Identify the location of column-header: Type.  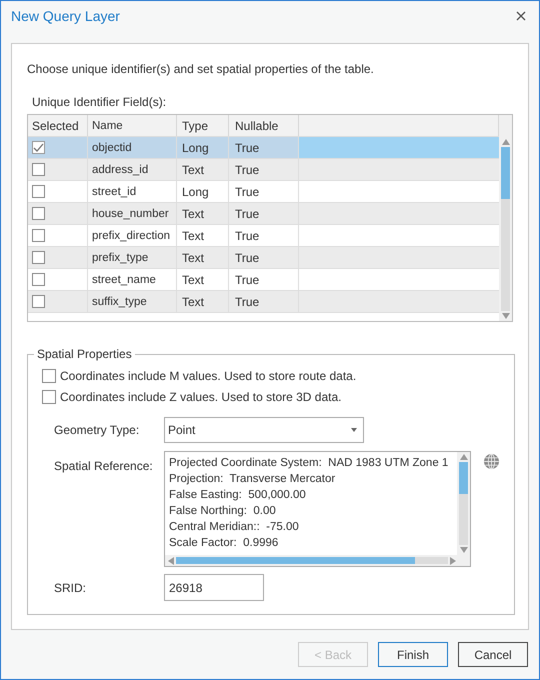
(203, 125).